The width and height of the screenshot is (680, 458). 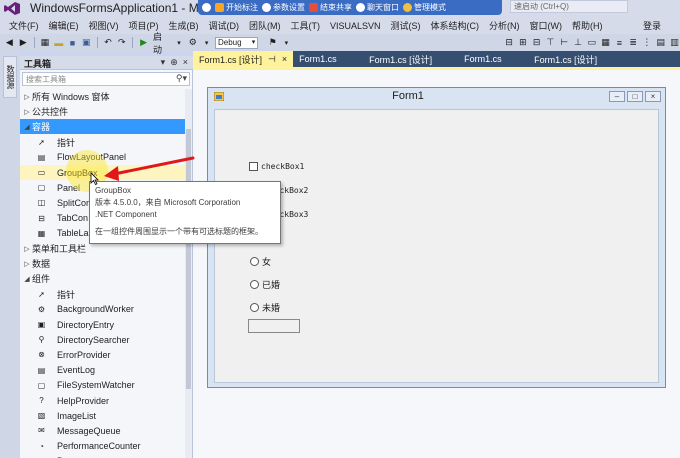 I want to click on toolbox-item-label: TabCon, so click(x=73, y=218).